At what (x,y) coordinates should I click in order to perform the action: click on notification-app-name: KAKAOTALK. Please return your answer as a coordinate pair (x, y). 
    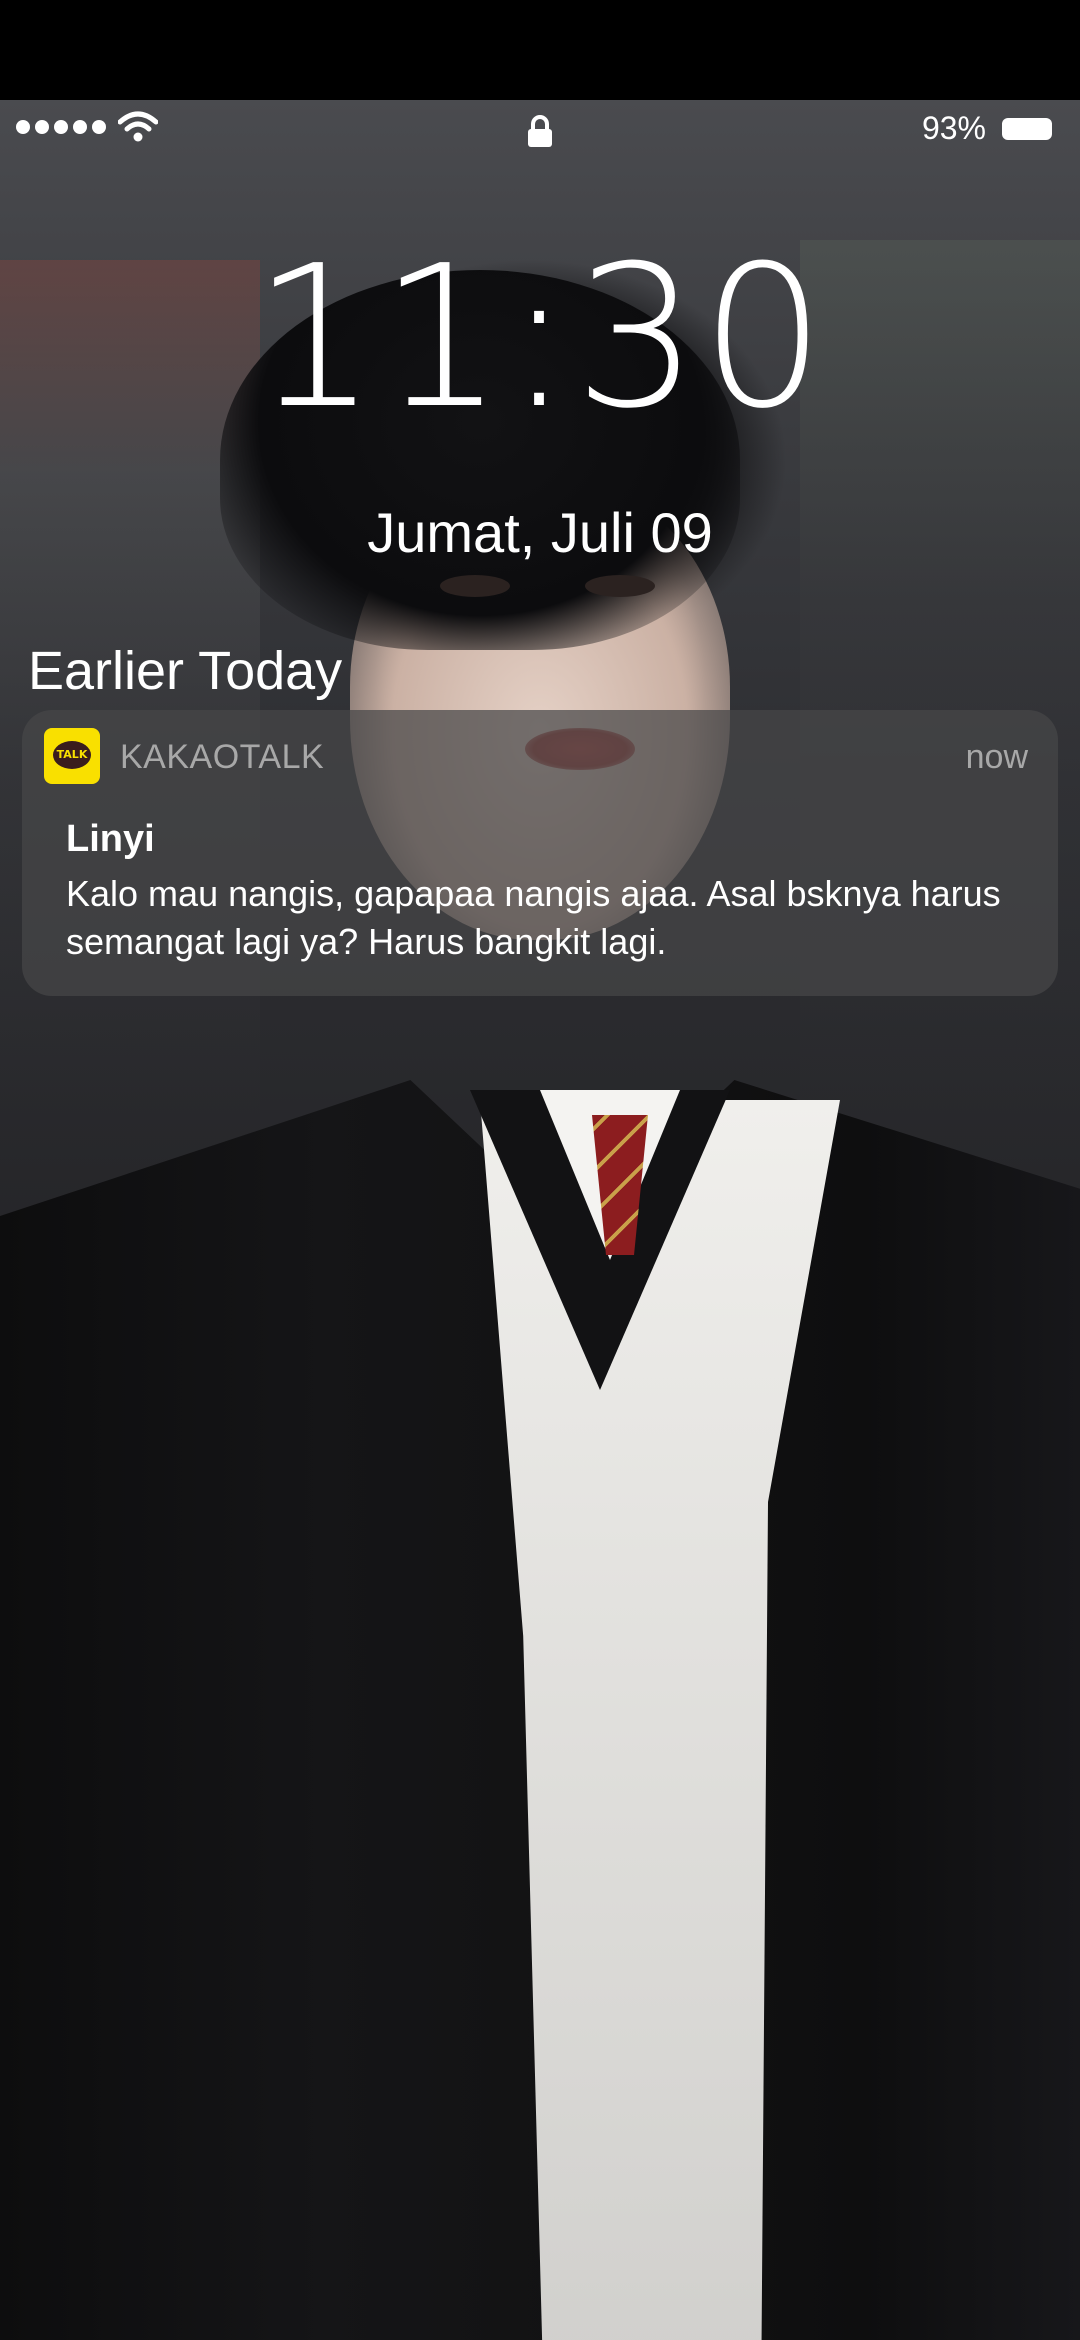
    Looking at the image, I should click on (222, 757).